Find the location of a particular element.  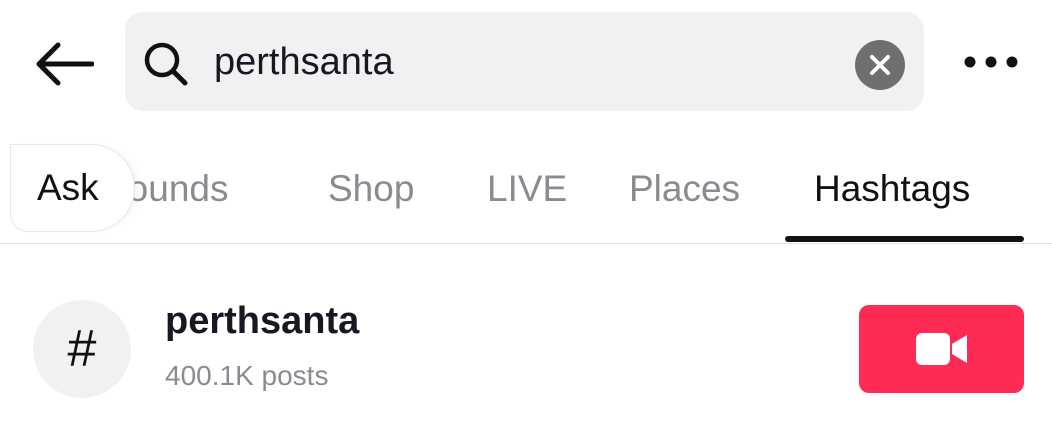

ask-button: Ask is located at coordinates (72, 188).